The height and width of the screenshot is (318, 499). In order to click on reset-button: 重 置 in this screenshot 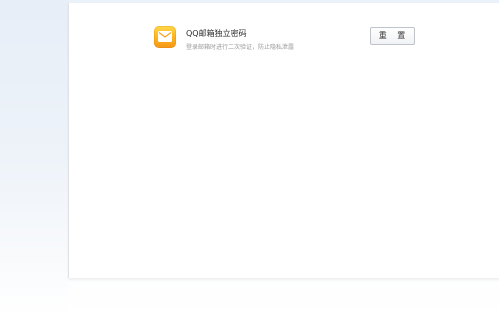, I will do `click(392, 36)`.